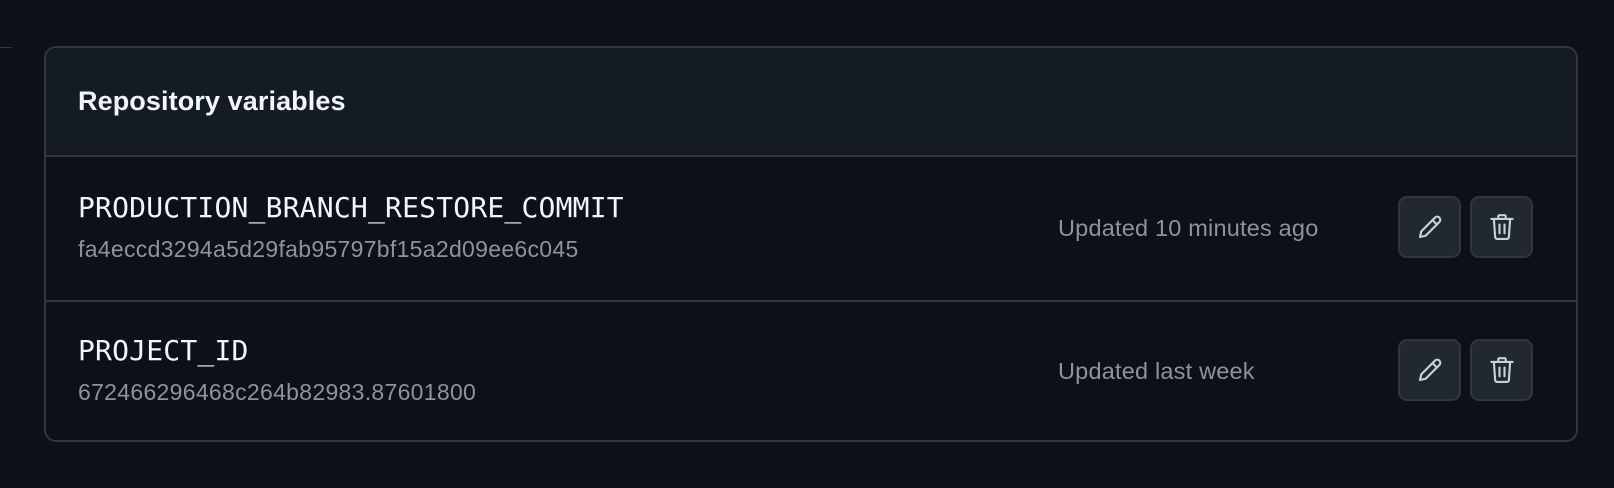 The height and width of the screenshot is (488, 1614). I want to click on variable-updated-time: Updated 10 minutes ago, so click(1188, 228).